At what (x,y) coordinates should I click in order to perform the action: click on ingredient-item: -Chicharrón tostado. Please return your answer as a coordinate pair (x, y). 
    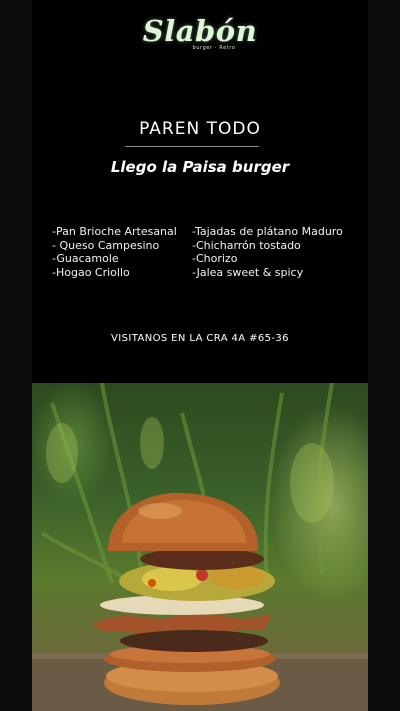
    Looking at the image, I should click on (246, 245).